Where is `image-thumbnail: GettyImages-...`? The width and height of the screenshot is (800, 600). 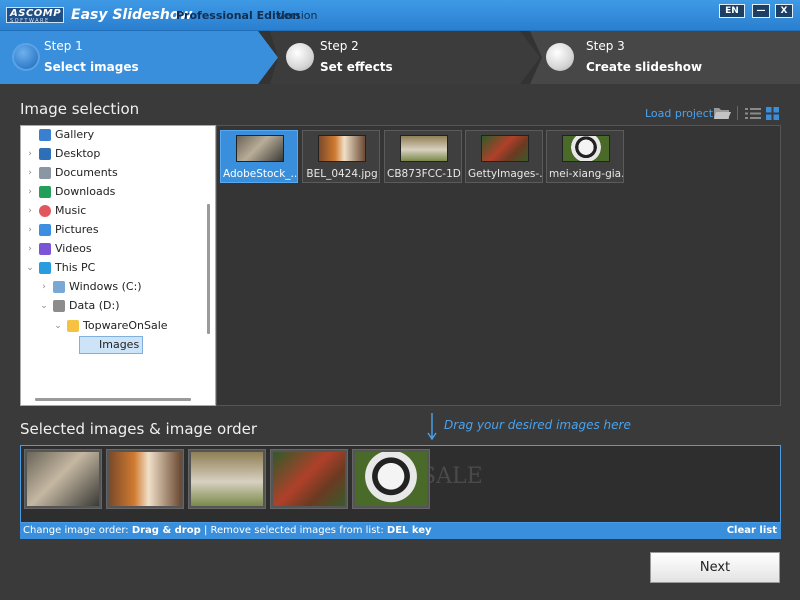 image-thumbnail: GettyImages-... is located at coordinates (504, 156).